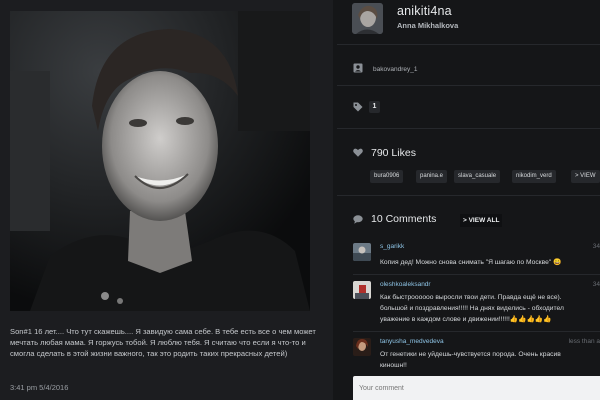 This screenshot has width=600, height=400. Describe the element at coordinates (358, 221) in the screenshot. I see `speech-bubble-icon` at that location.